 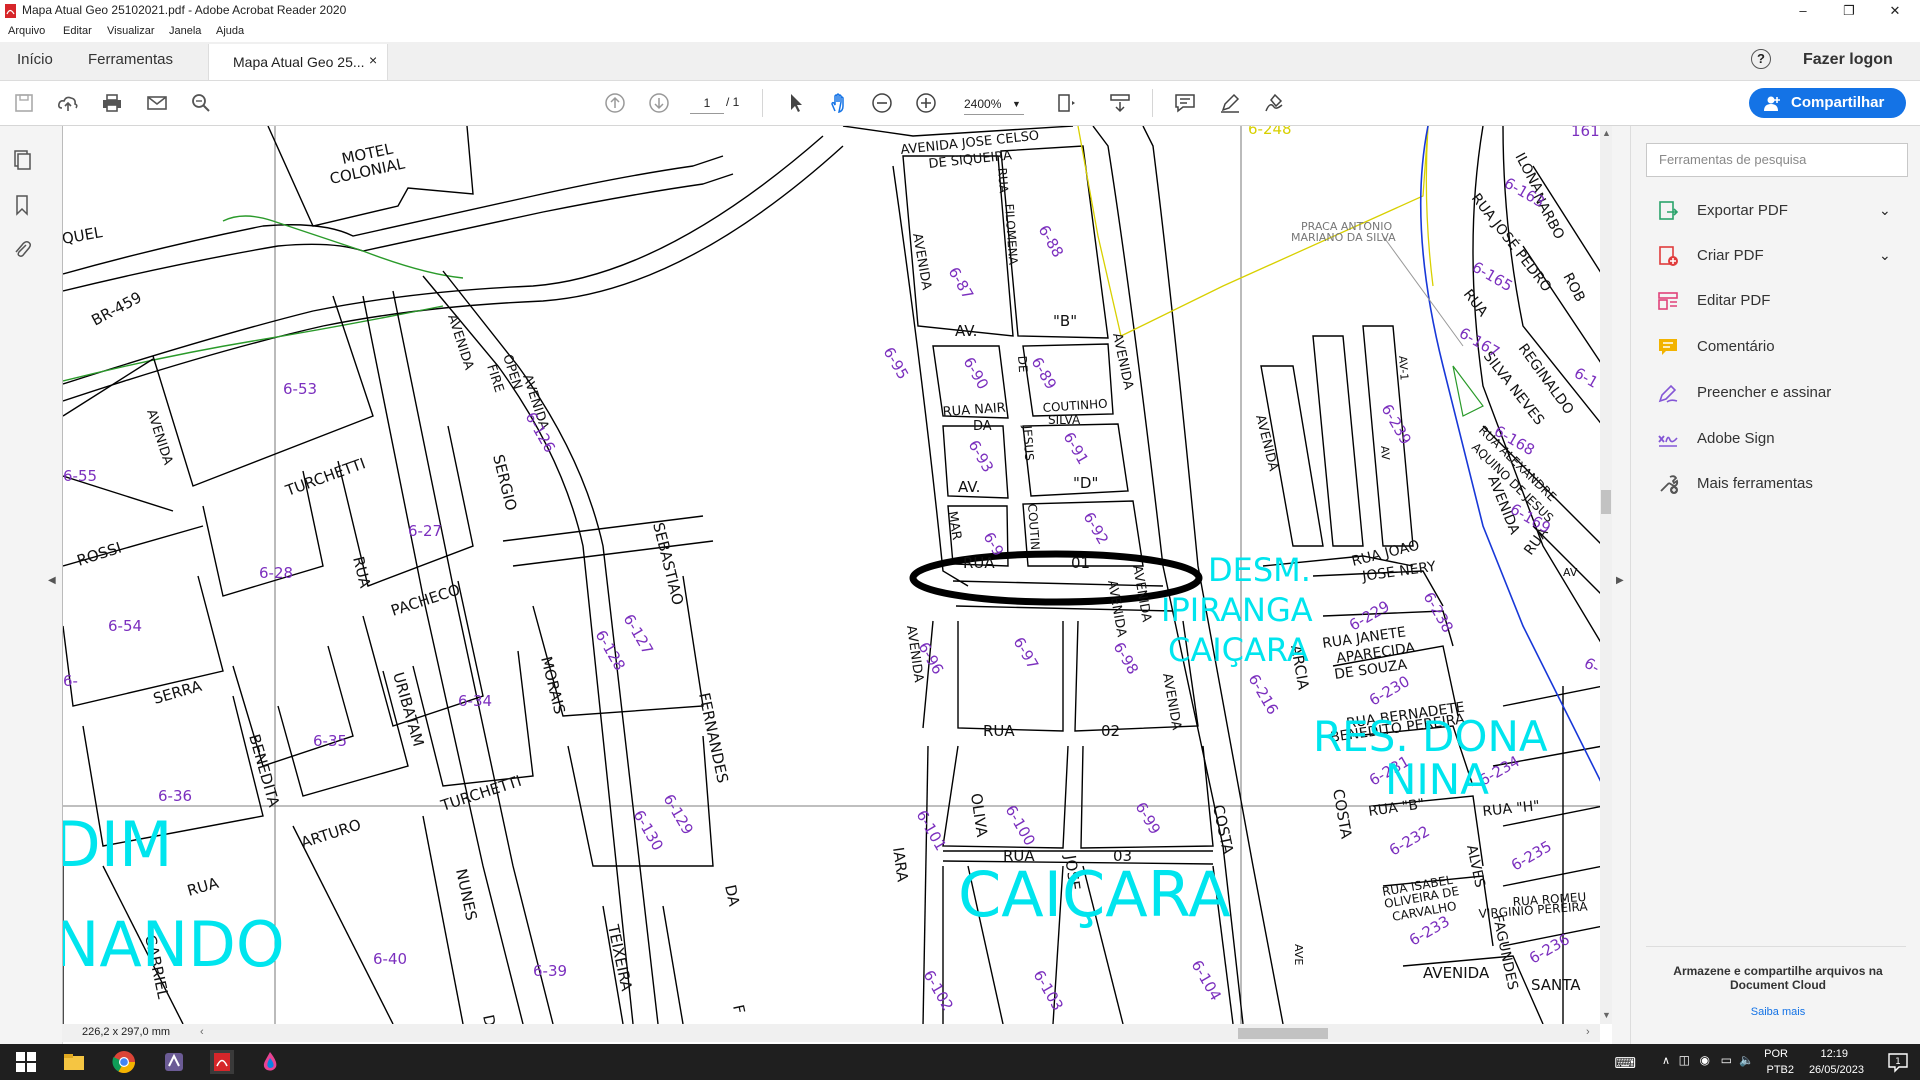 I want to click on share-button: Compartilhar, so click(x=1827, y=103).